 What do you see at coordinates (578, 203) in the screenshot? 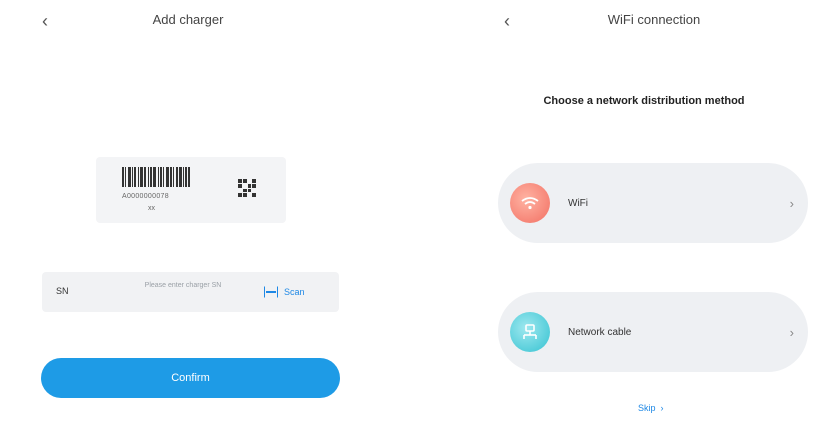
I see `wifi-method-label: WiFi` at bounding box center [578, 203].